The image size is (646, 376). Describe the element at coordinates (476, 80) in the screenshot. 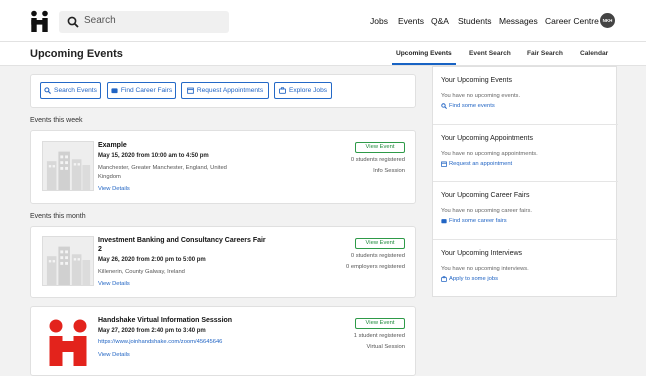

I see `sidebar-heading: Your Upcoming Events` at that location.